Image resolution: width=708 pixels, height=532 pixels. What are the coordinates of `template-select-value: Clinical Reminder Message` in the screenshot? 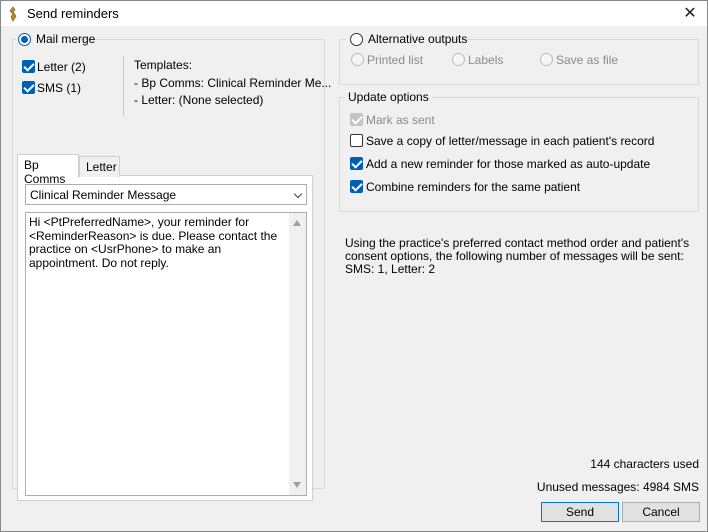 It's located at (103, 195).